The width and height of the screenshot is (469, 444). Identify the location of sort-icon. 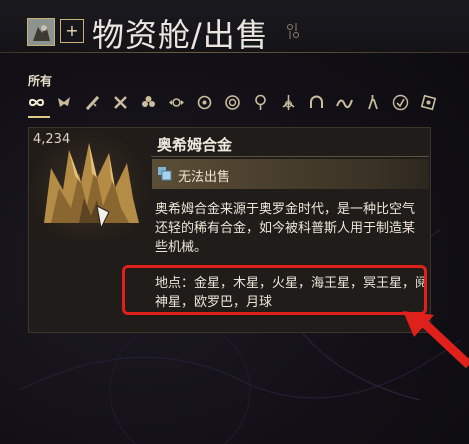
(293, 31).